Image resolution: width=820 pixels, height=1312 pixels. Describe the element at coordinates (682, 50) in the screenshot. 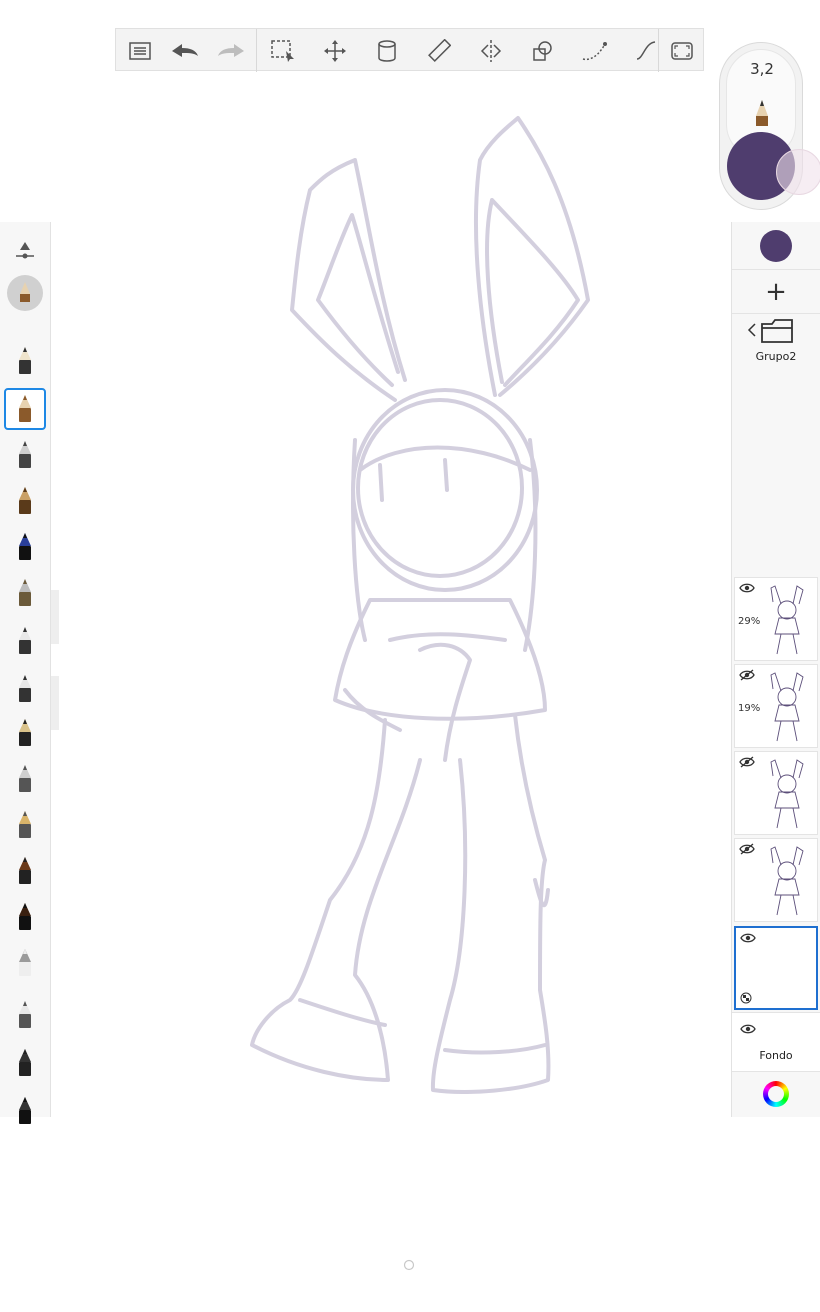

I see `fullscreen-icon` at that location.